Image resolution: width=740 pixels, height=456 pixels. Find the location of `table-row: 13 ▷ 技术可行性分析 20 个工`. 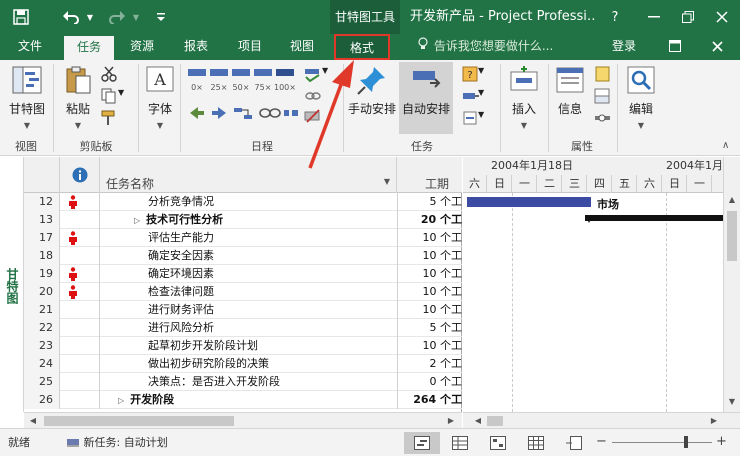

table-row: 13 ▷ 技术可行性分析 20 个工 is located at coordinates (243, 220).